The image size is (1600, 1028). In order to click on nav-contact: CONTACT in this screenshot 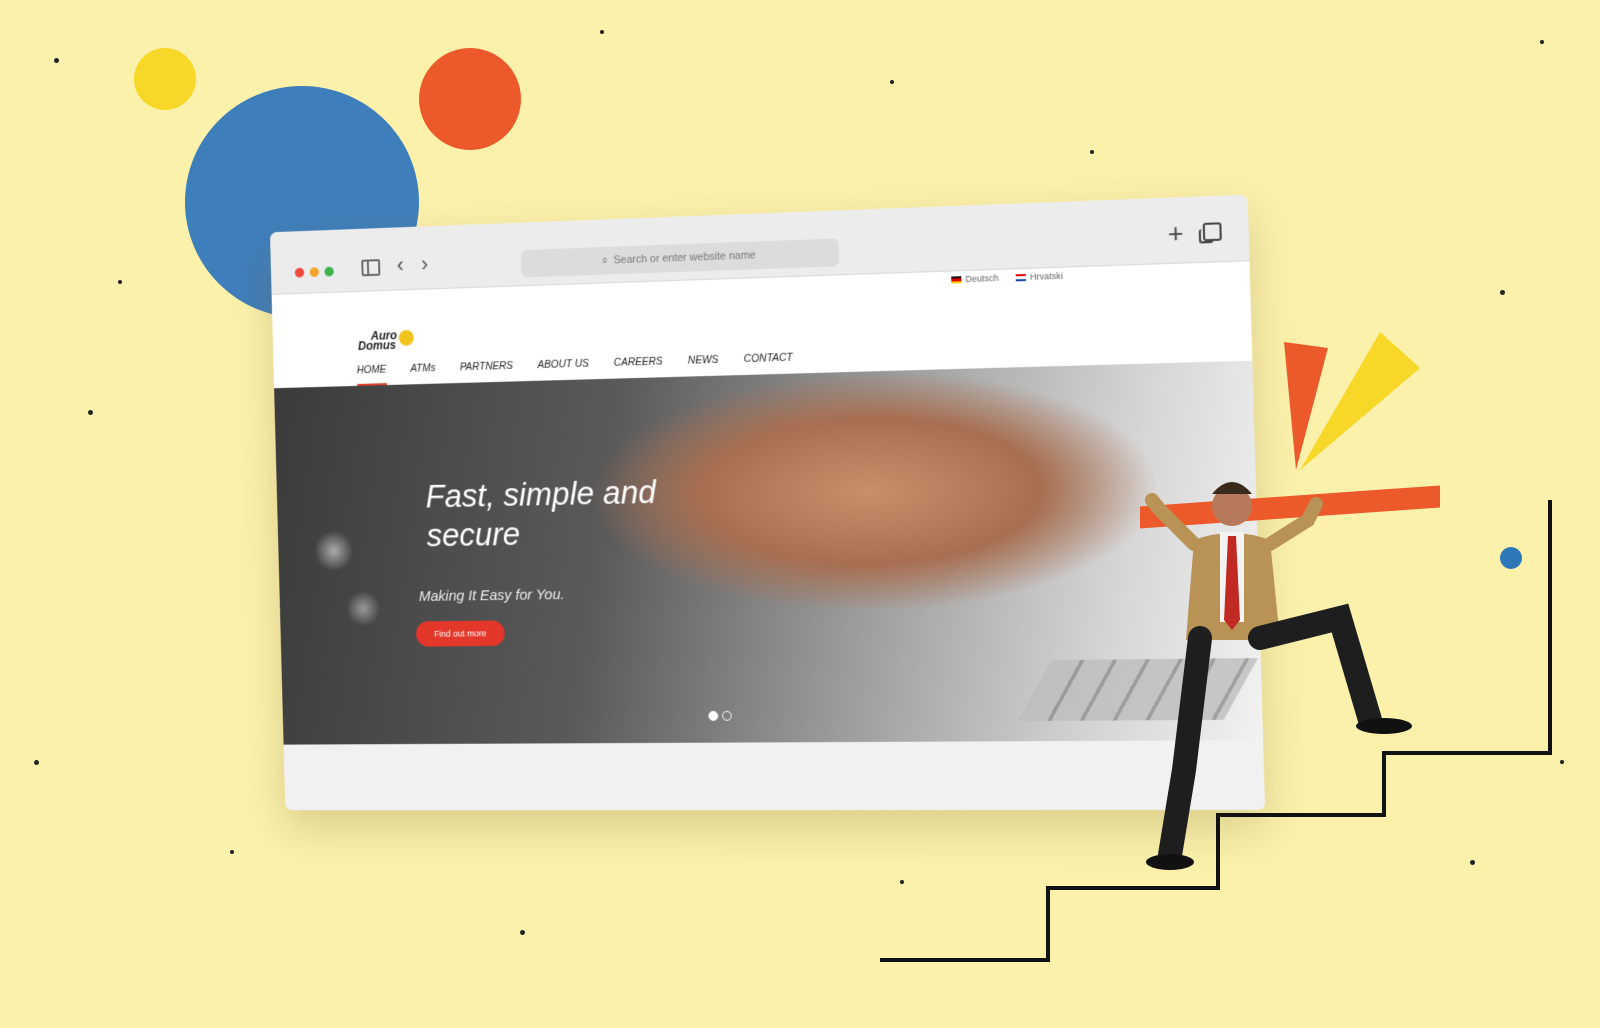, I will do `click(769, 363)`.